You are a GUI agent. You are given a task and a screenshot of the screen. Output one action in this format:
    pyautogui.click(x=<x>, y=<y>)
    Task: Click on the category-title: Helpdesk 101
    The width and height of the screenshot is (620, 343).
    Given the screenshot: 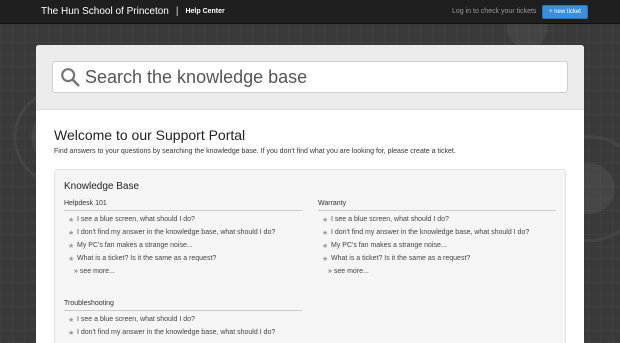 What is the action you would take?
    pyautogui.click(x=183, y=205)
    